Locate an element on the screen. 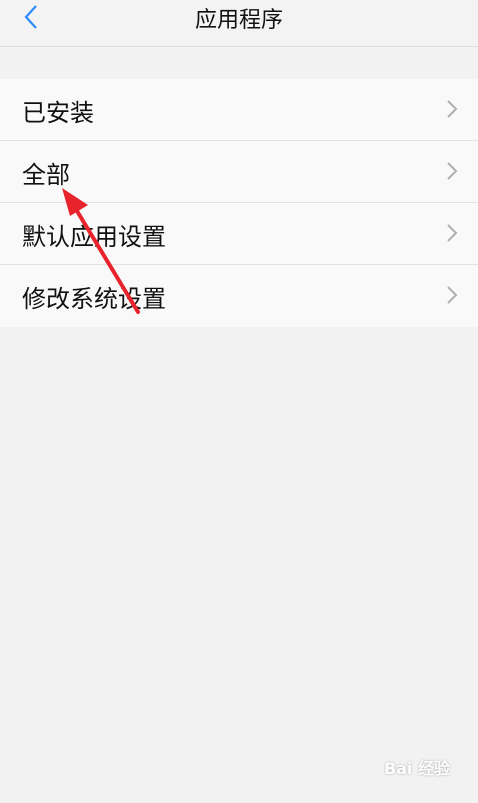  list-item-all: 全部 is located at coordinates (239, 172).